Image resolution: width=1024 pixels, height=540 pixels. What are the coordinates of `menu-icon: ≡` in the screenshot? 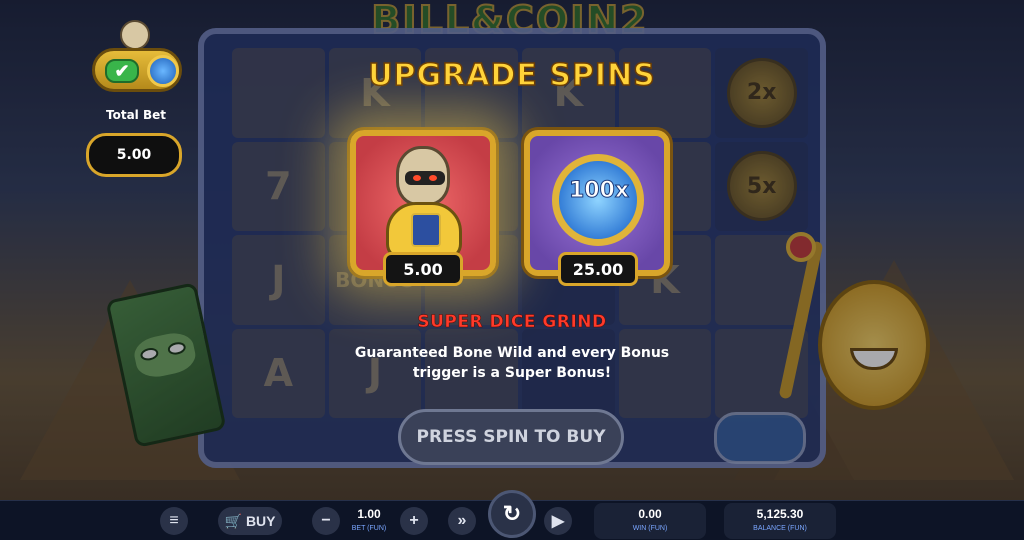 It's located at (174, 521).